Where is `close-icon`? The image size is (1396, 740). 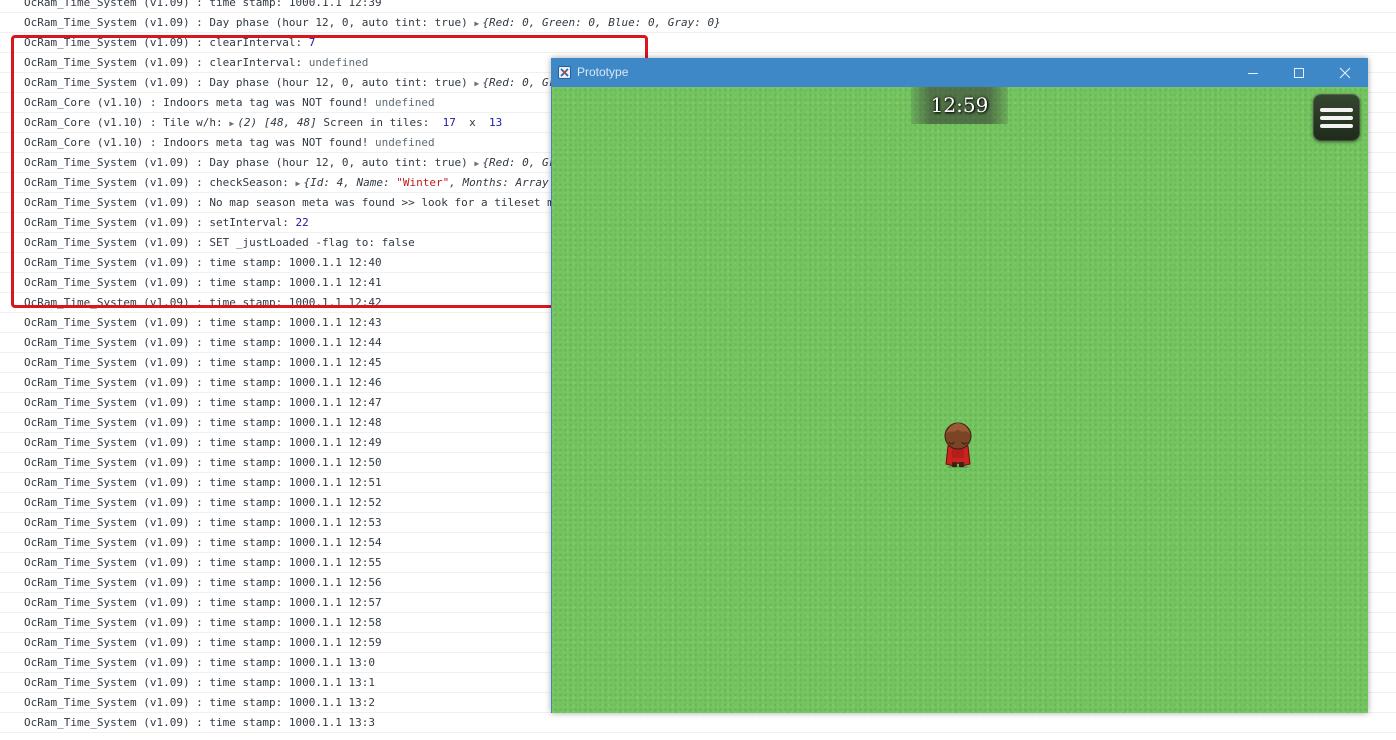
close-icon is located at coordinates (1345, 72).